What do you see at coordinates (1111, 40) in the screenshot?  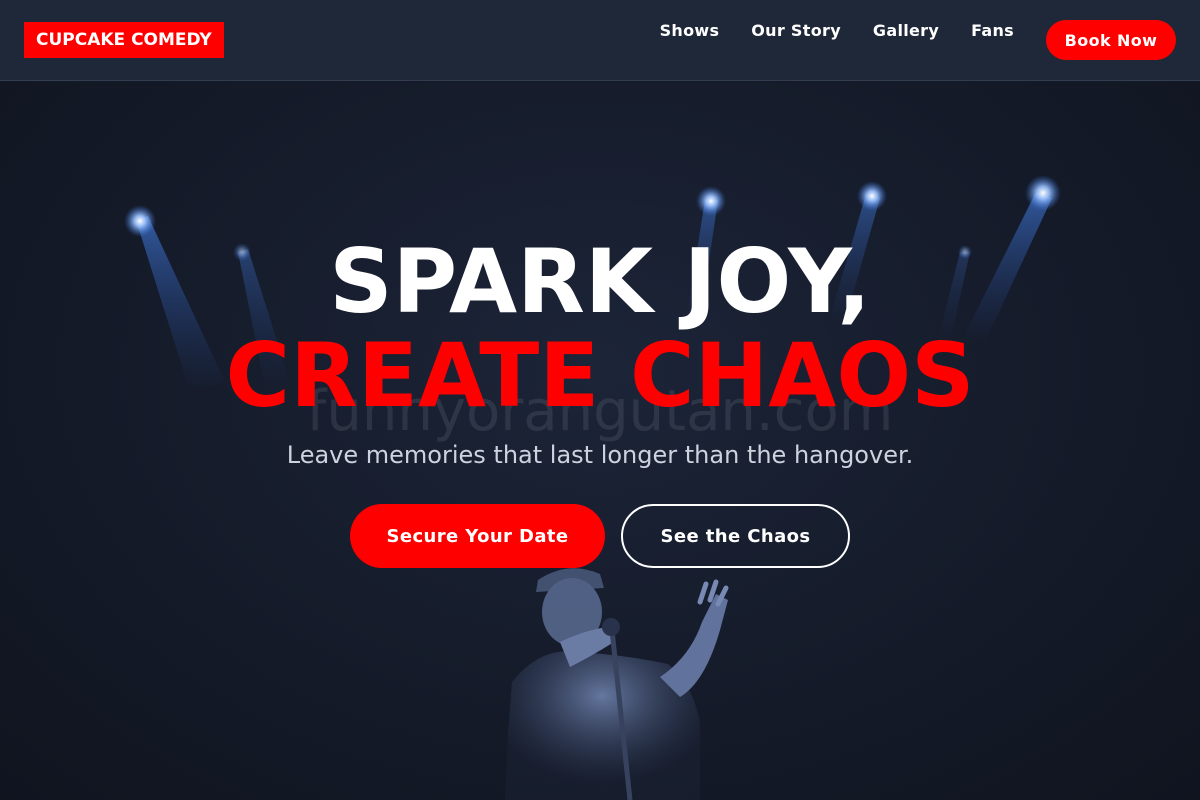 I see `book-now-button: Book Now` at bounding box center [1111, 40].